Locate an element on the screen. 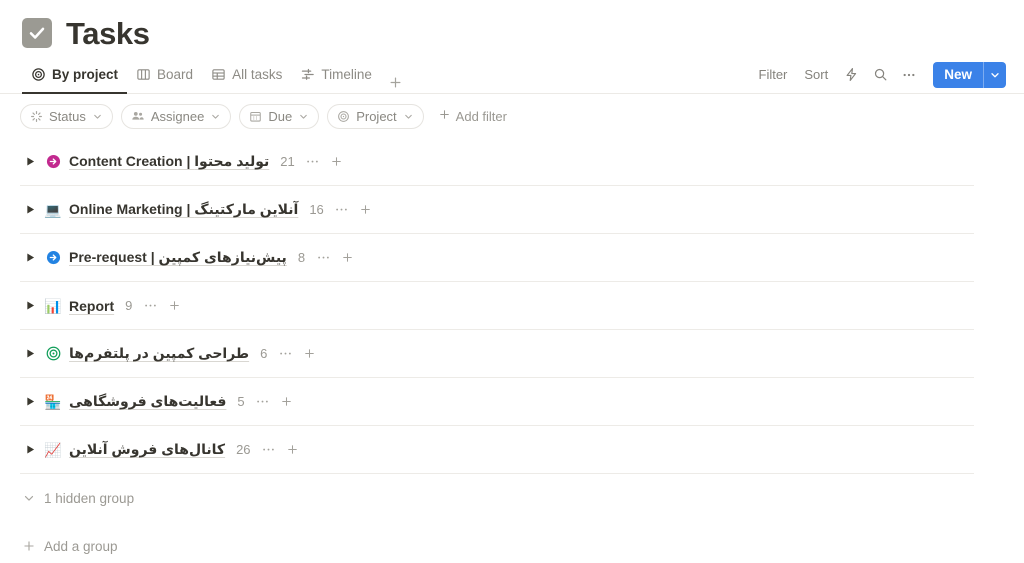  filter-chip-assignee: Assignee is located at coordinates (176, 116).